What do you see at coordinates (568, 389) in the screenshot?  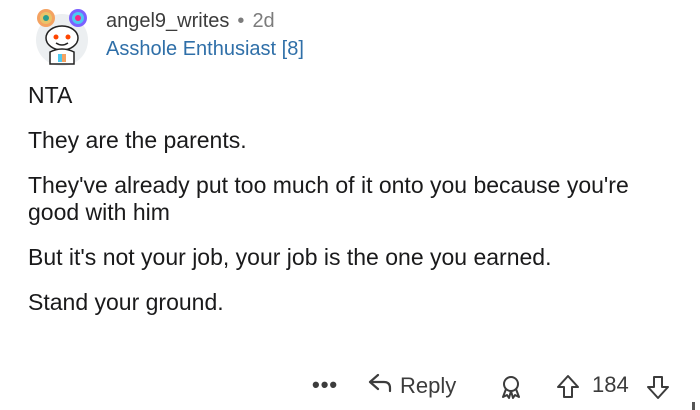 I see `upvote-arrow-icon` at bounding box center [568, 389].